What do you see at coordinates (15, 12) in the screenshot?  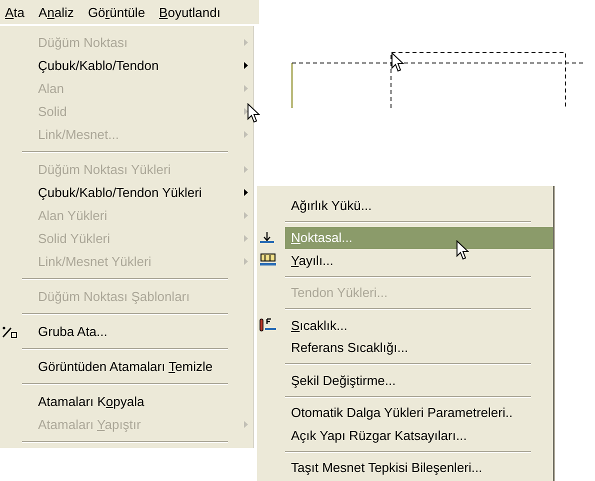 I see `menu-bar-item: Ata` at bounding box center [15, 12].